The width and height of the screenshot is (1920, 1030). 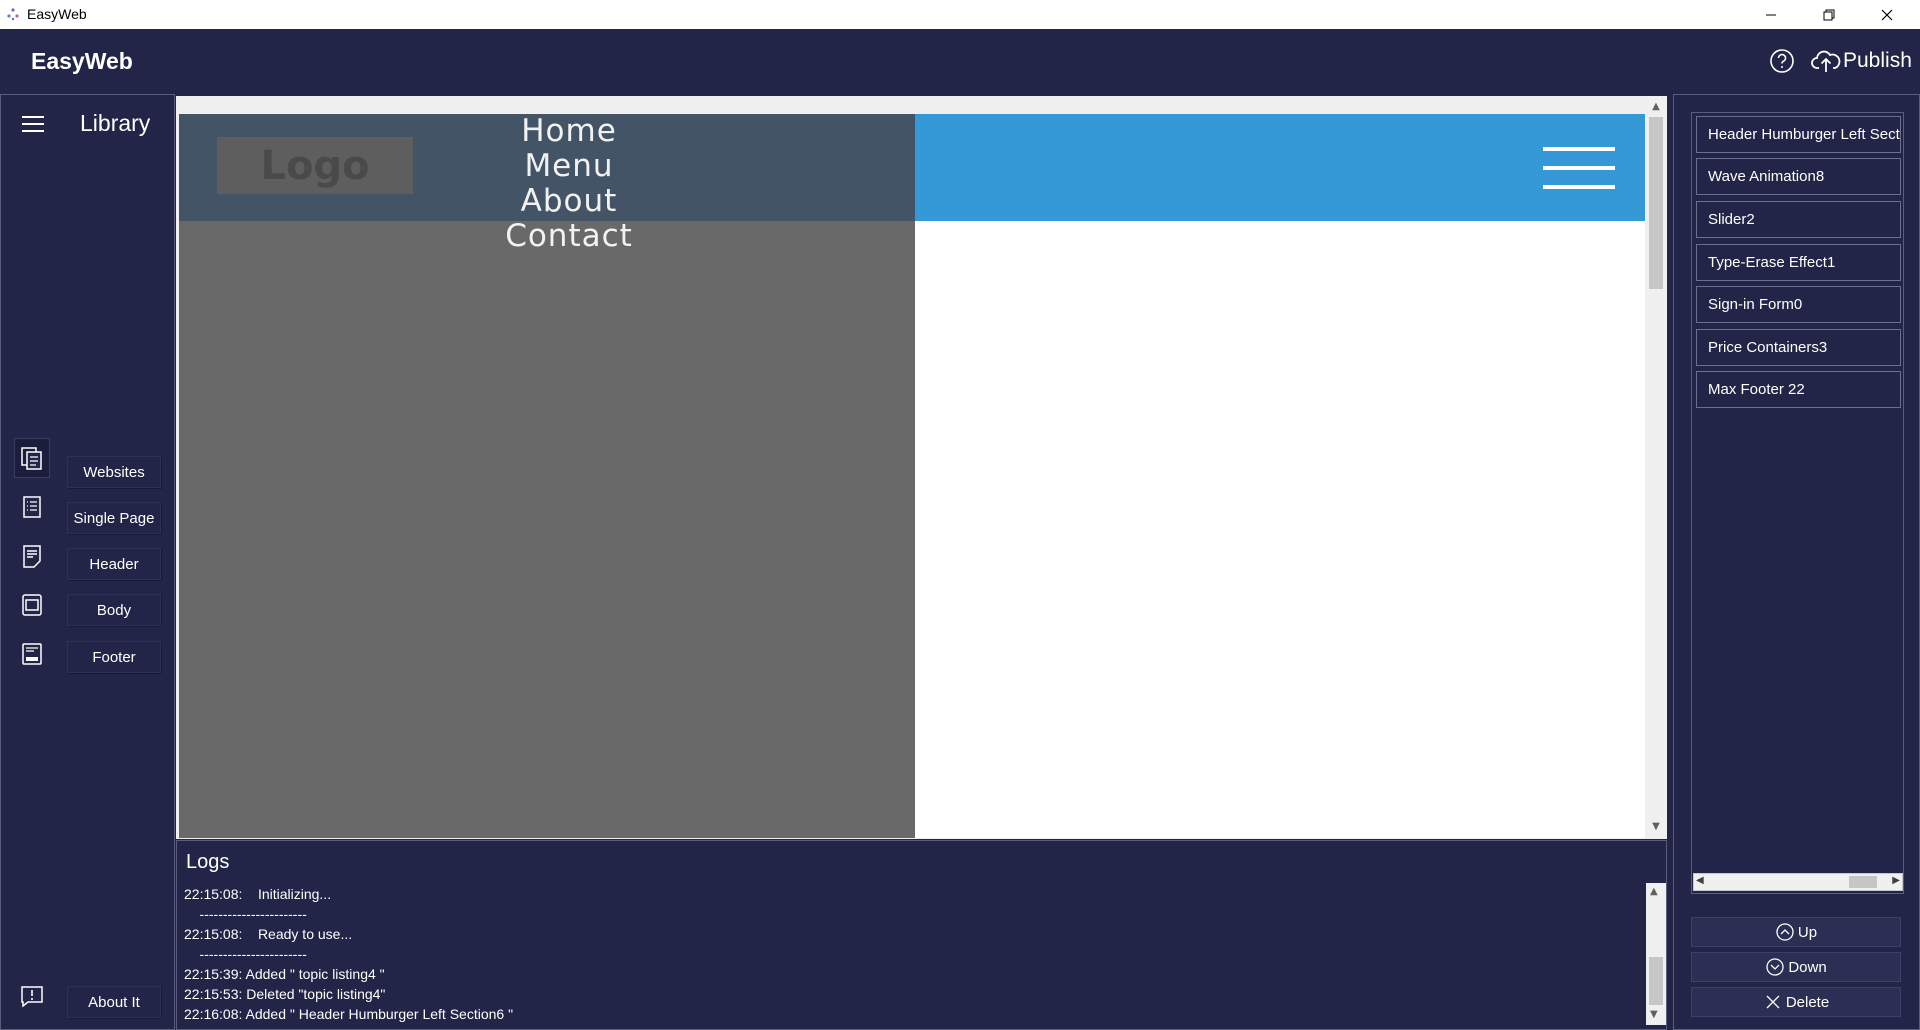 I want to click on publish-button: Publish, so click(x=1861, y=61).